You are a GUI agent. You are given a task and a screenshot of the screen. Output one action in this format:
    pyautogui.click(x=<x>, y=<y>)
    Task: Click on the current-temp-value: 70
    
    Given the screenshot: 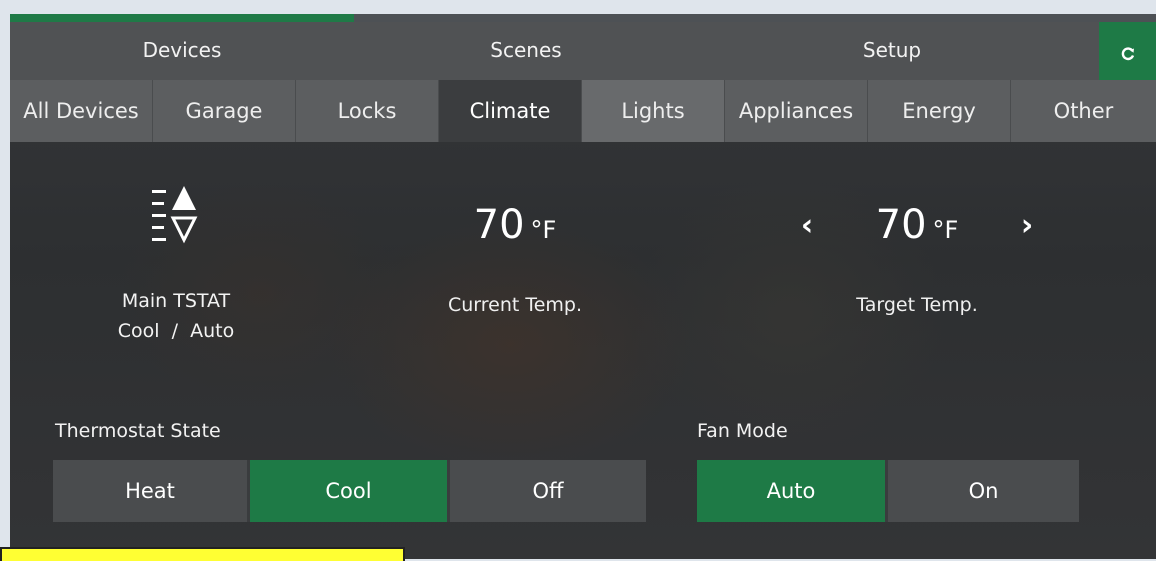 What is the action you would take?
    pyautogui.click(x=499, y=225)
    